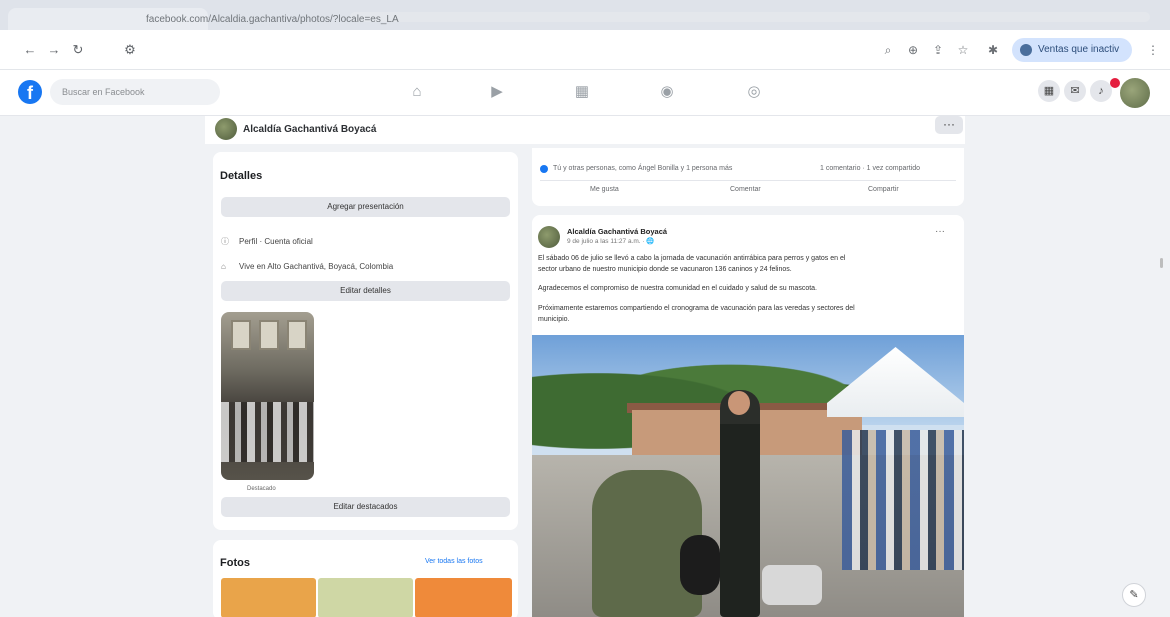 The width and height of the screenshot is (1170, 617). I want to click on back-icon: ←, so click(30, 50).